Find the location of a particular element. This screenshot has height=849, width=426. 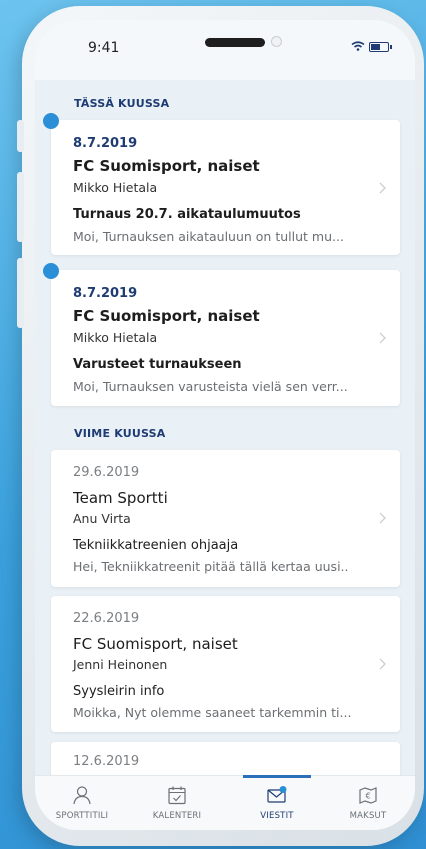

message-date: 22.6.2019 is located at coordinates (106, 618).